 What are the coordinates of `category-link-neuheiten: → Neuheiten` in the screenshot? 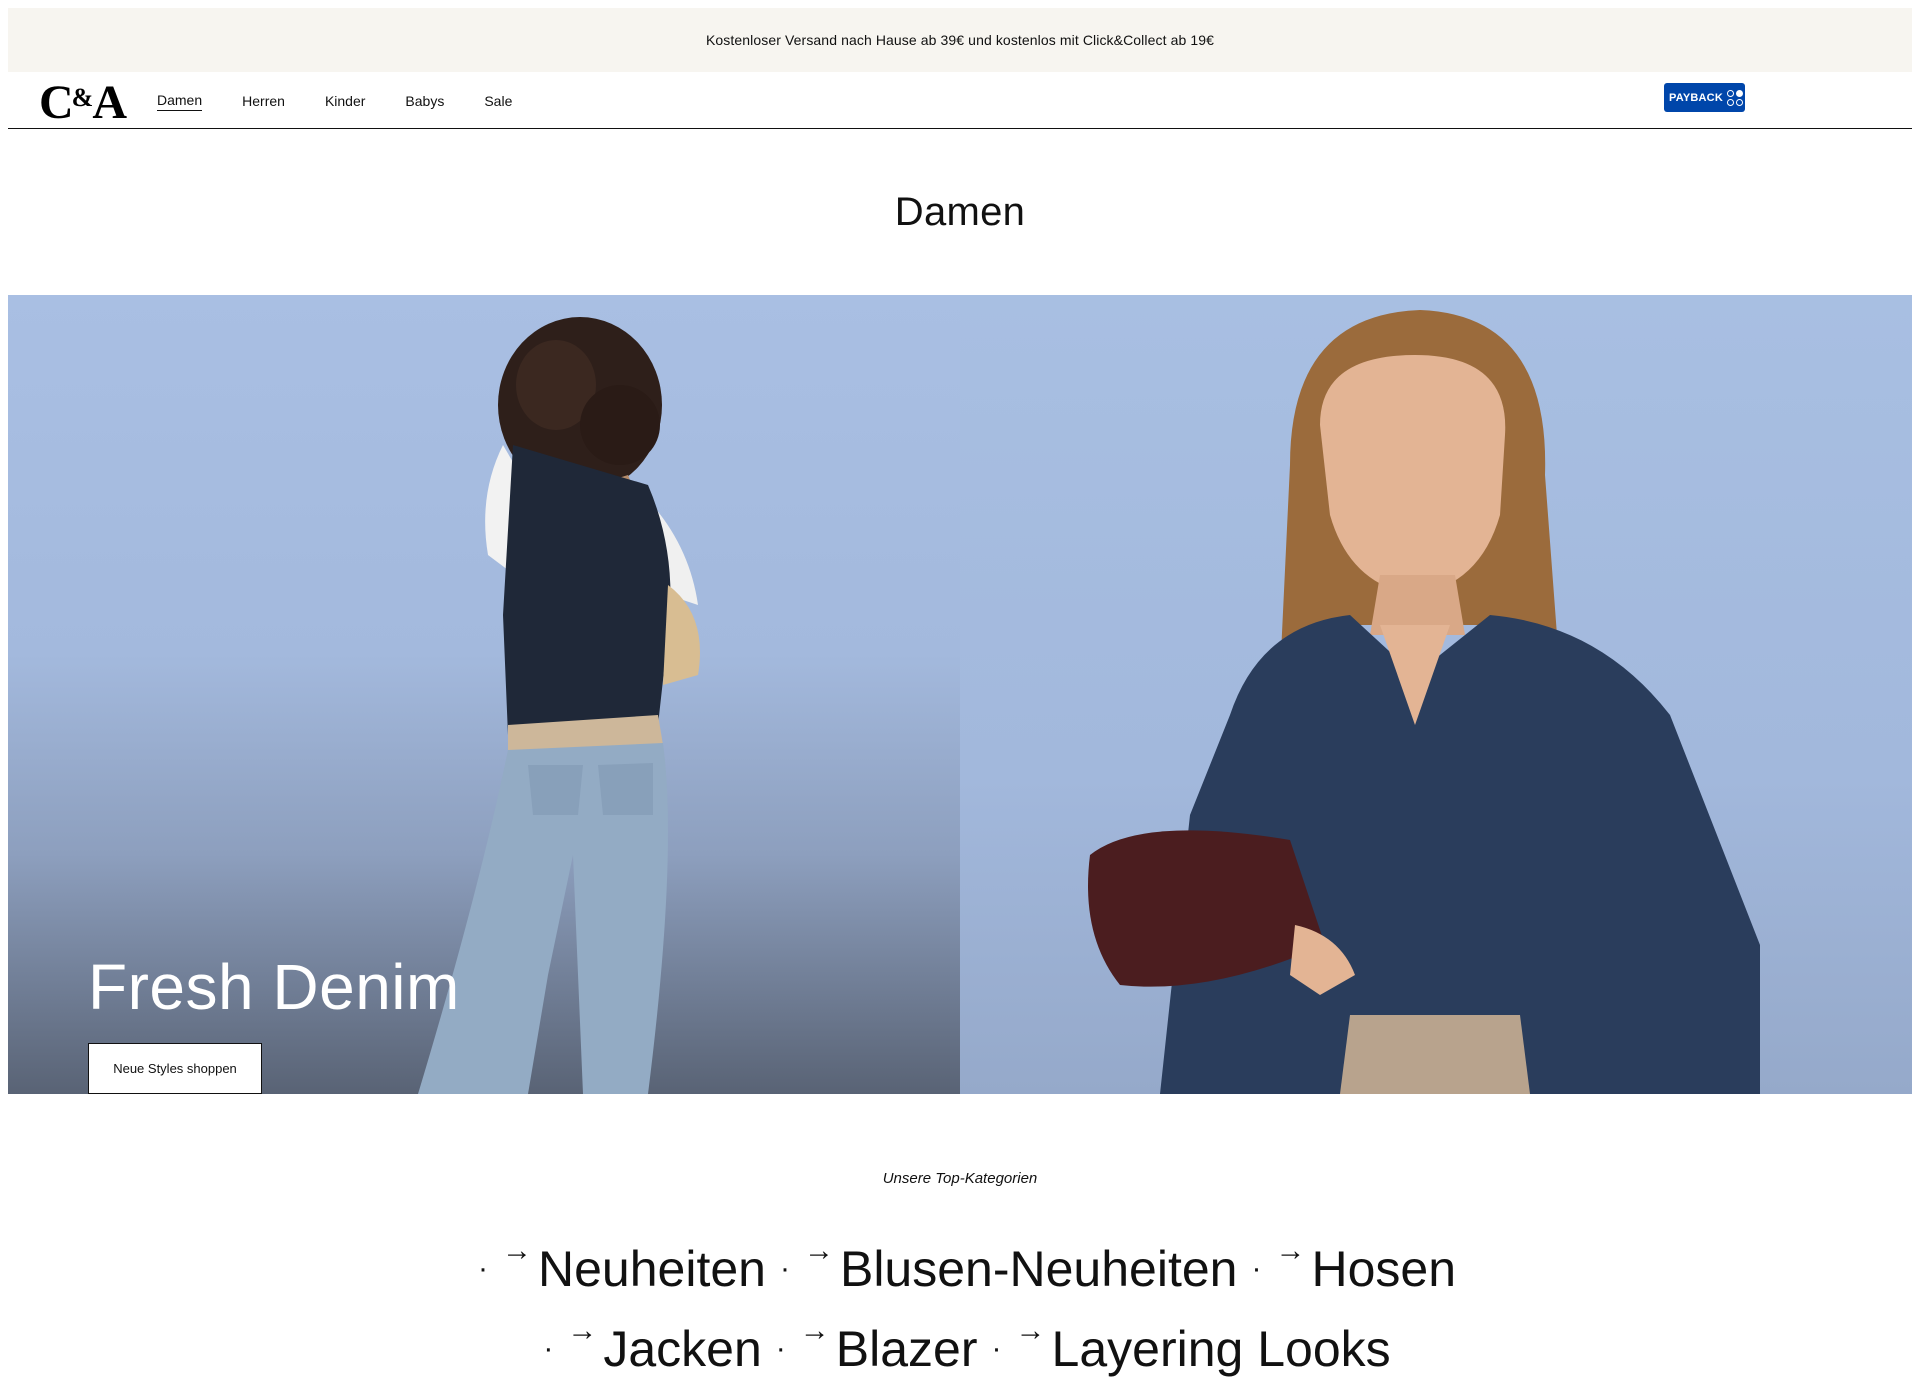 It's located at (634, 1266).